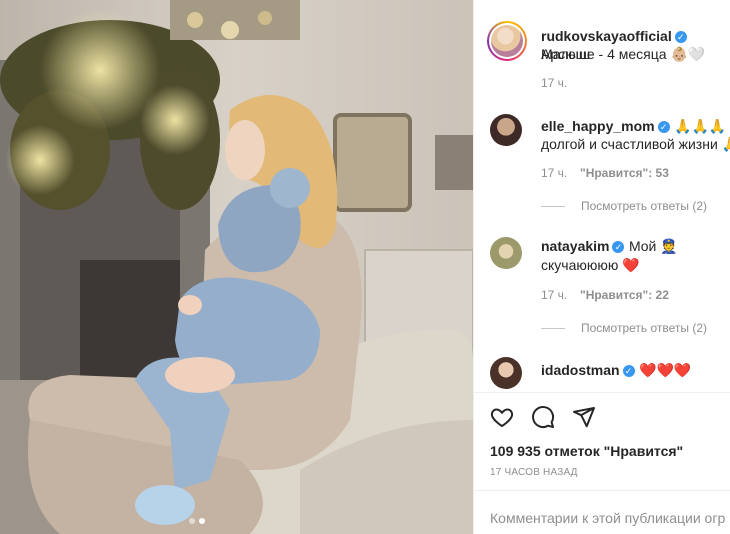 The image size is (730, 534). I want to click on speech-bubble-icon, so click(543, 417).